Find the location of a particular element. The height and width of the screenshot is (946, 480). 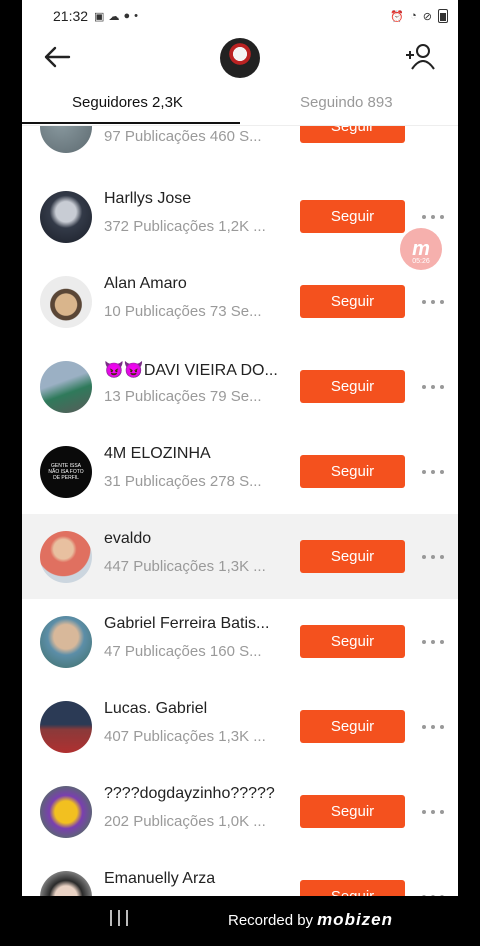

mobizen-float-icon: m 05:26 is located at coordinates (421, 249).